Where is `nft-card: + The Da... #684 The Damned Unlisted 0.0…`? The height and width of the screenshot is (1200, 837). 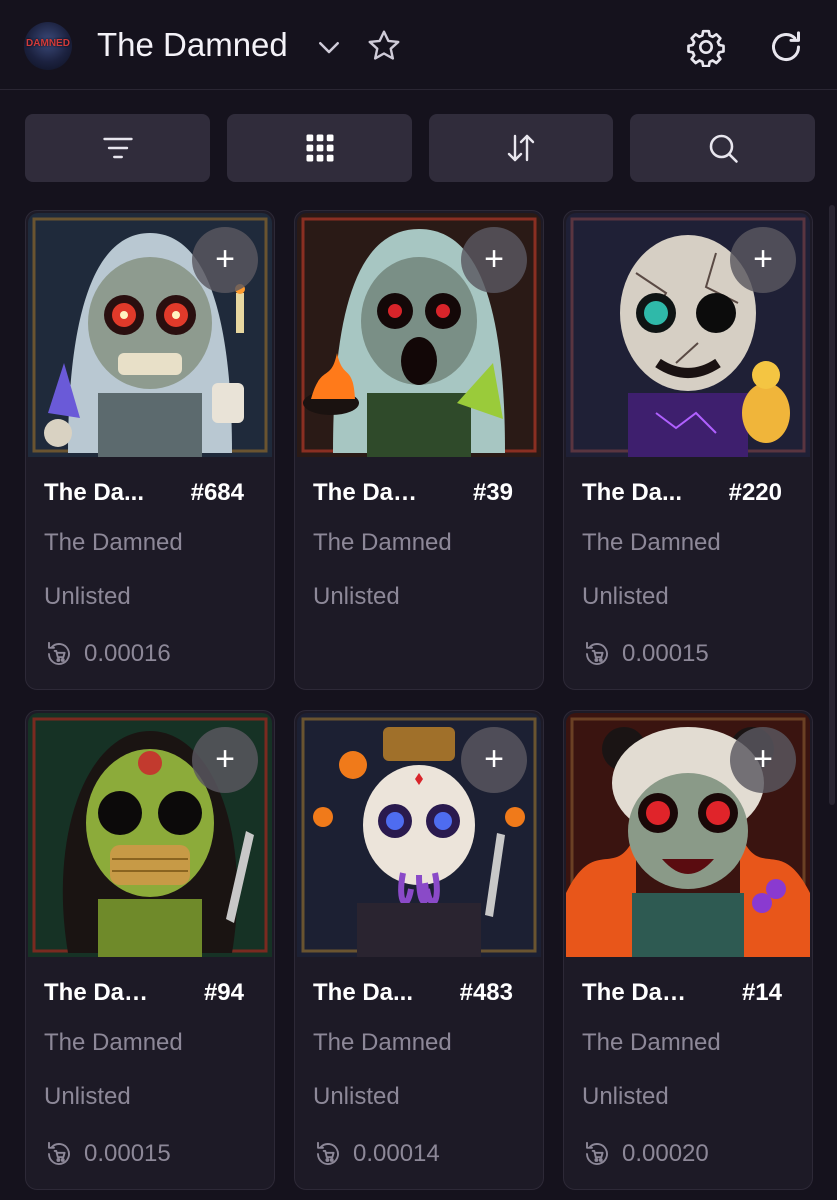
nft-card: + The Da... #684 The Damned Unlisted 0.0… is located at coordinates (150, 450).